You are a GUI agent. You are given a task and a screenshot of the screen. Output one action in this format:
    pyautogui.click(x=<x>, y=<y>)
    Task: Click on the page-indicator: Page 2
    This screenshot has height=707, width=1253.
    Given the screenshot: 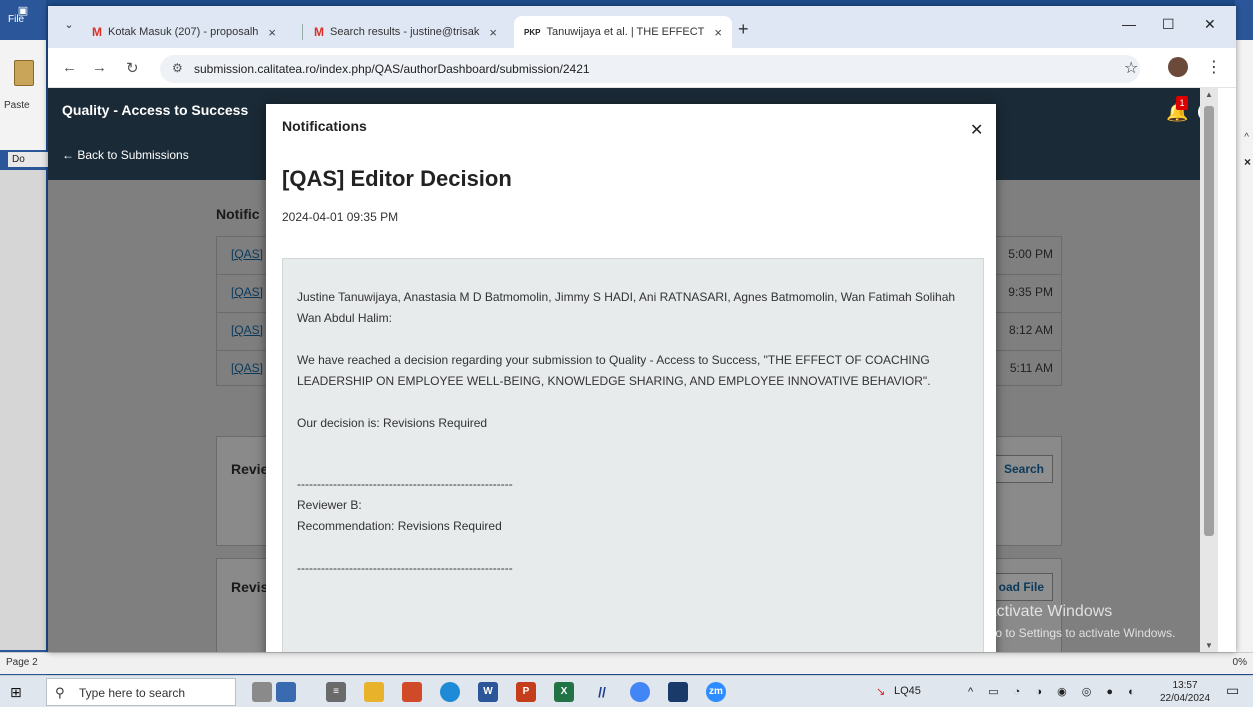 What is the action you would take?
    pyautogui.click(x=22, y=662)
    